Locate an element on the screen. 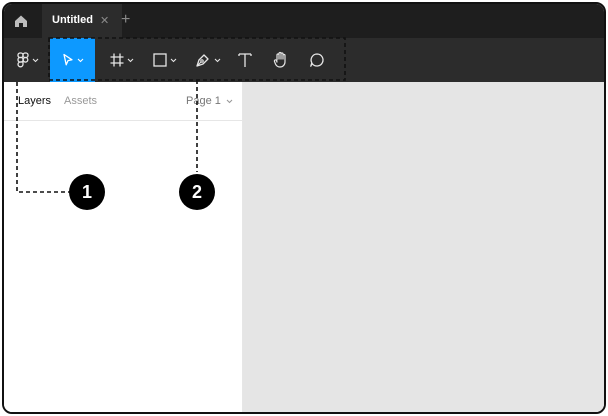 This screenshot has height=416, width=608. callout-badge-2: 2 is located at coordinates (197, 192).